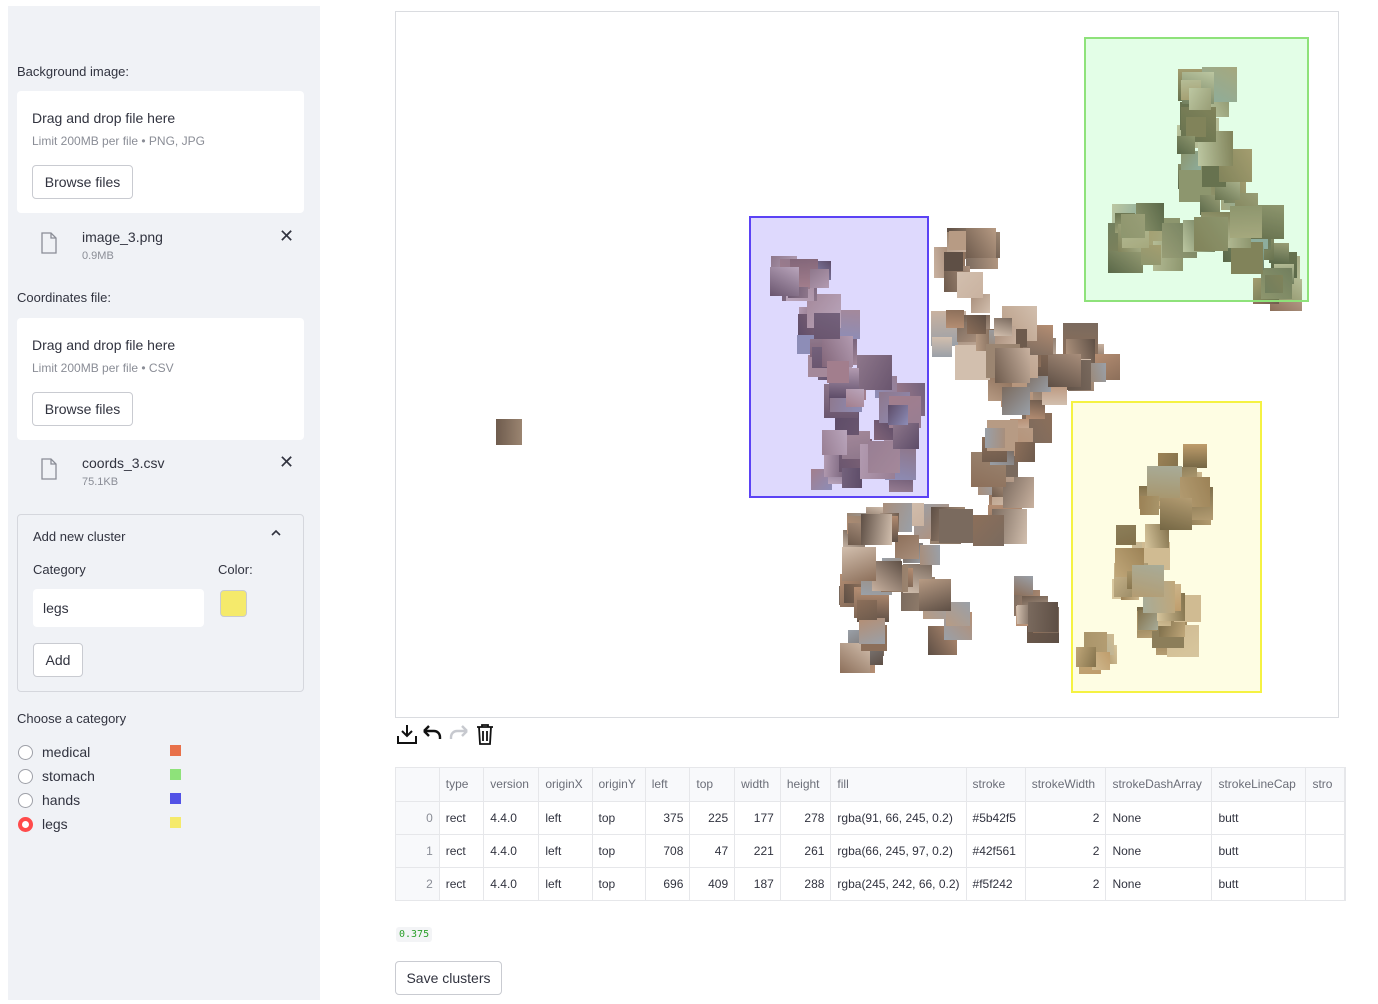 Image resolution: width=1378 pixels, height=1004 pixels. What do you see at coordinates (459, 734) in the screenshot?
I see `redo-icon` at bounding box center [459, 734].